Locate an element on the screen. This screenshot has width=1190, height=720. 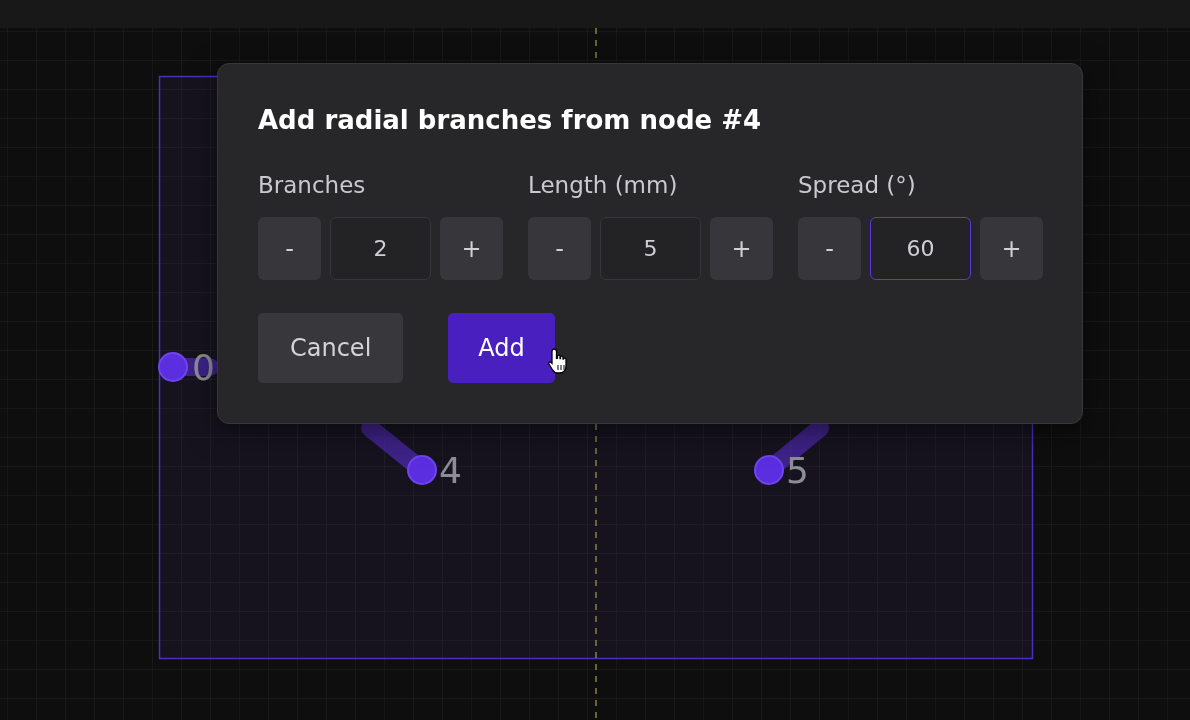
field-label: Length (mm) is located at coordinates (603, 185).